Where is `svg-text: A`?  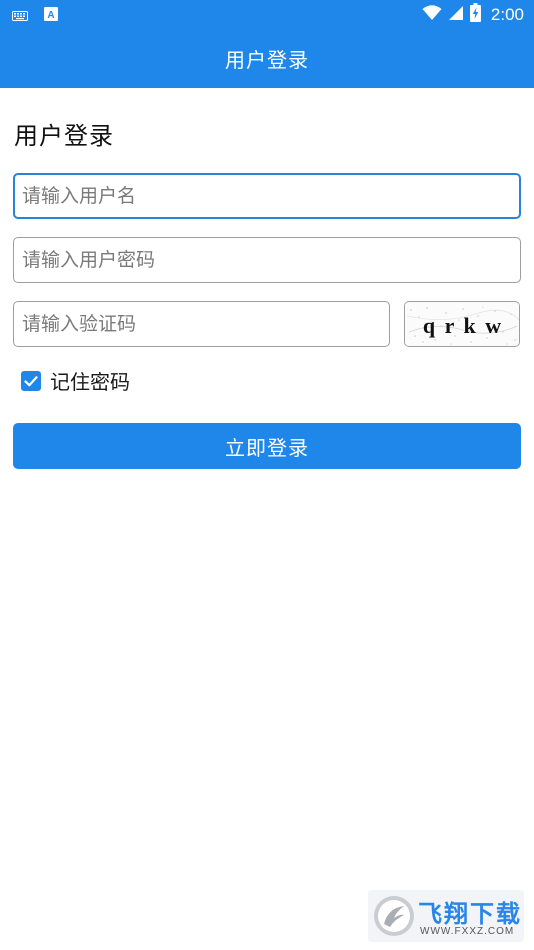
svg-text: A is located at coordinates (50, 15).